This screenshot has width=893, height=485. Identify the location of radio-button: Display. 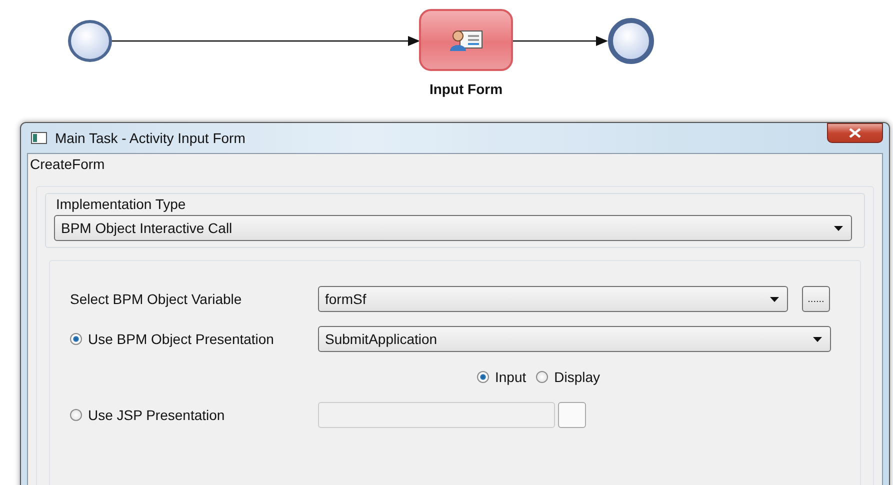
(568, 377).